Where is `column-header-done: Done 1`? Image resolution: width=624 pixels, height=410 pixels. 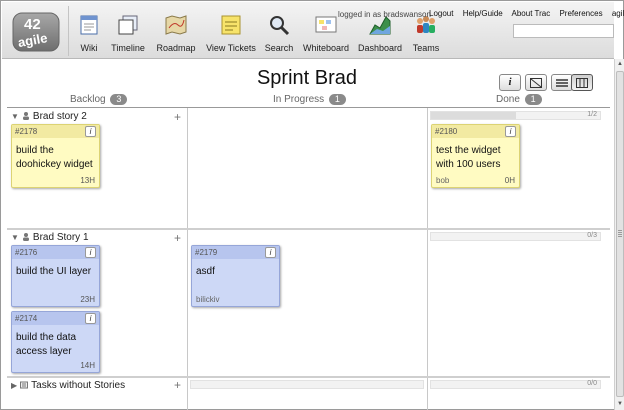
column-header-done: Done 1 is located at coordinates (519, 99).